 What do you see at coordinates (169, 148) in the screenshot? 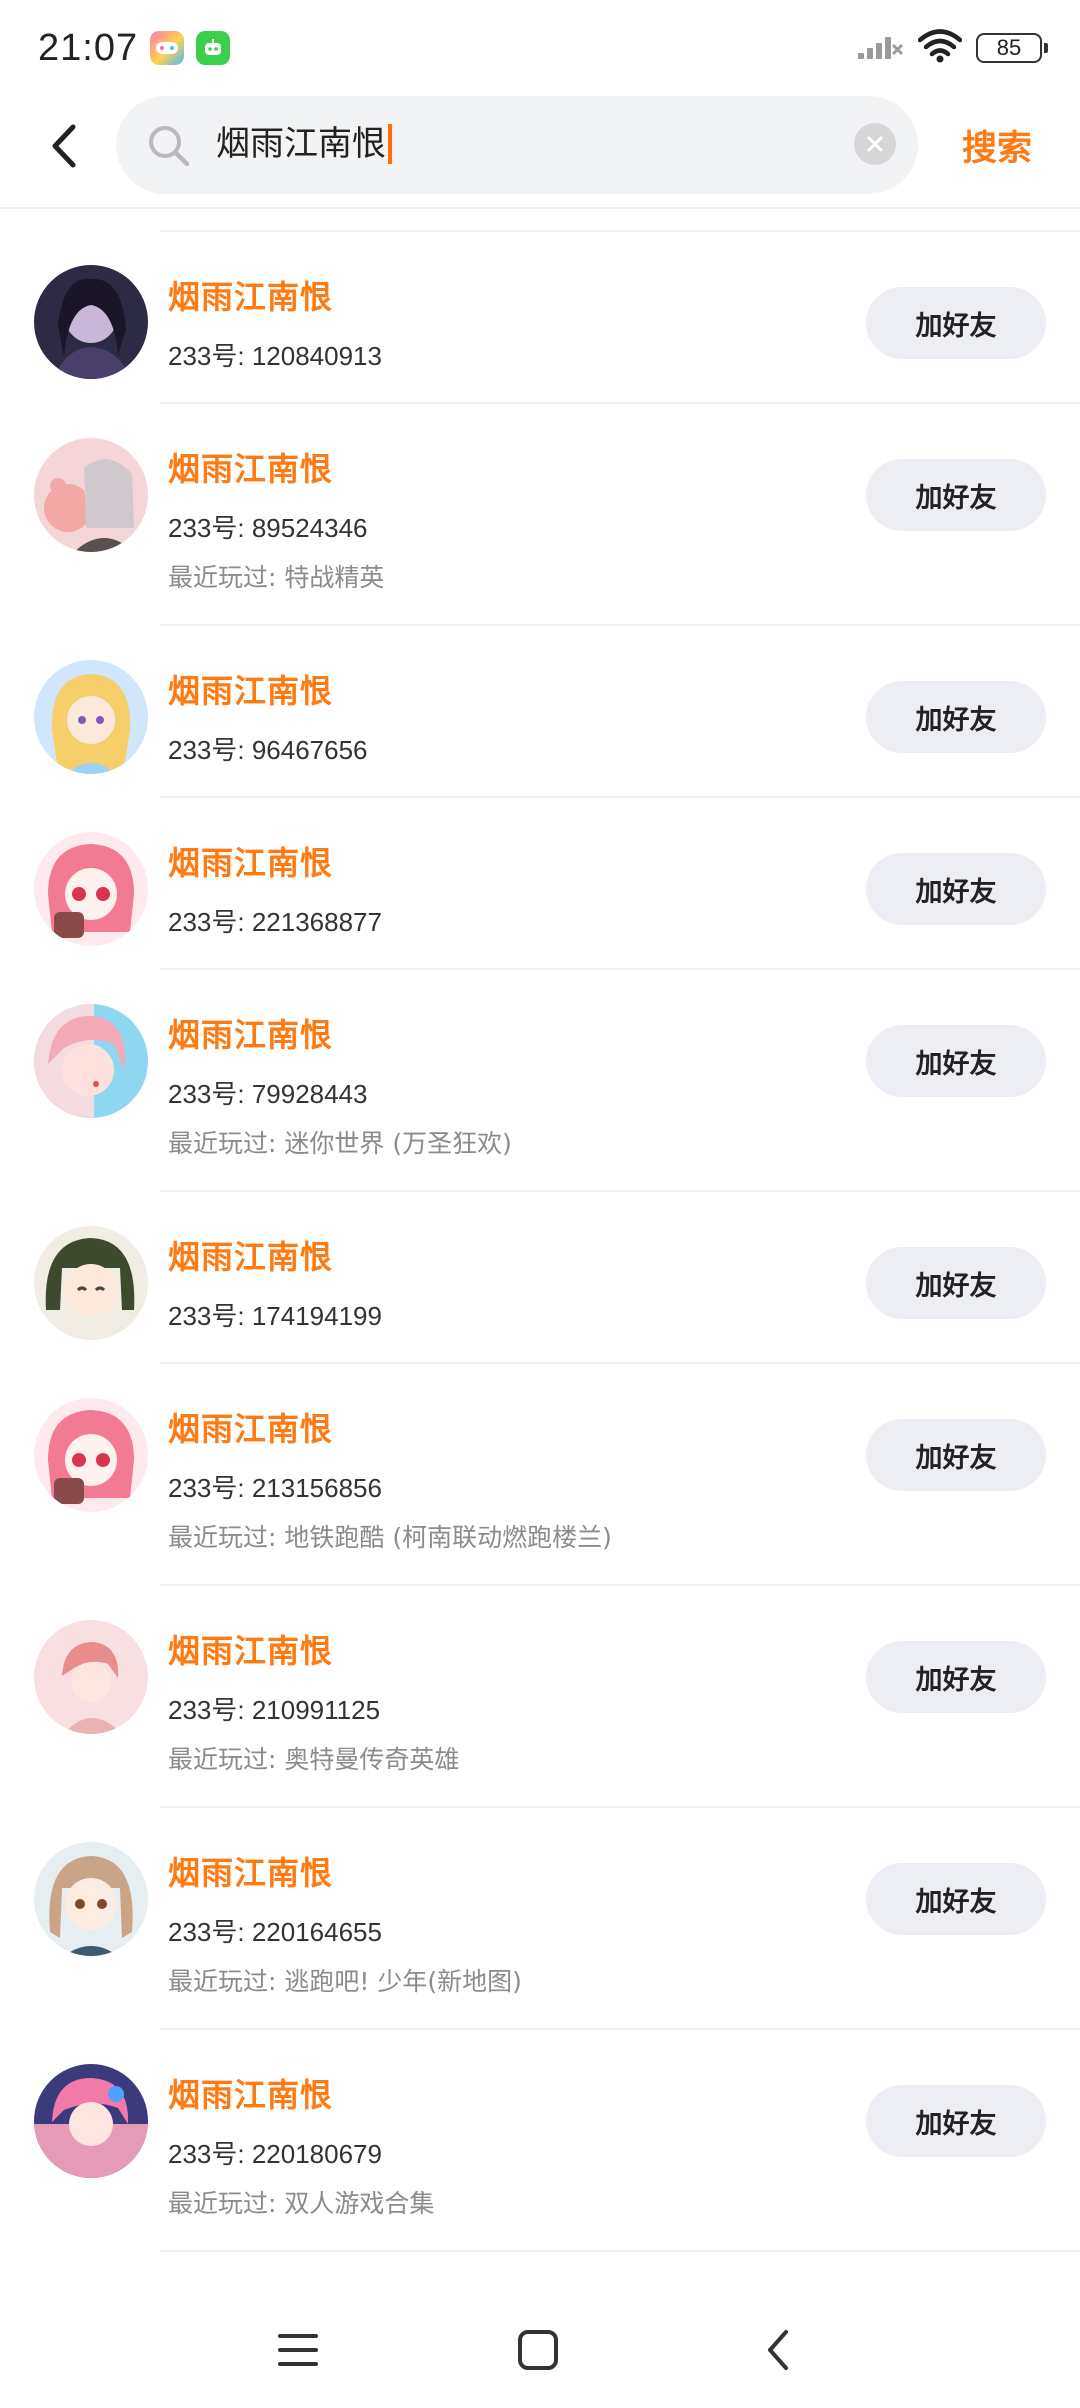
I see `search-icon` at bounding box center [169, 148].